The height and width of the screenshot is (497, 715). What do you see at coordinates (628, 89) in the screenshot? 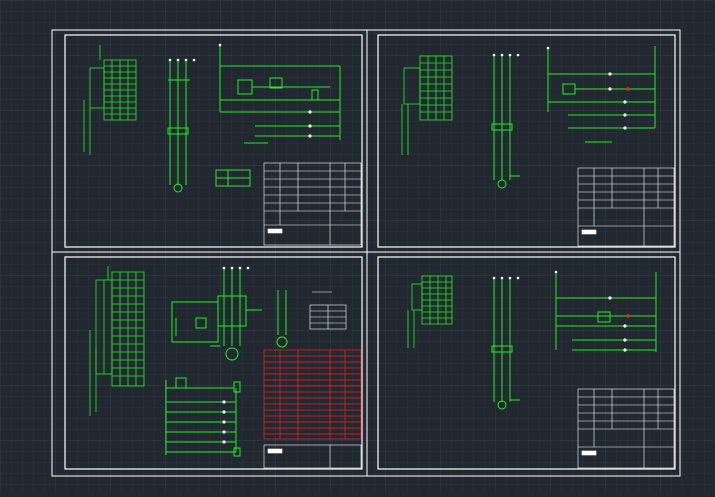
I see `sheet-2-indicator` at bounding box center [628, 89].